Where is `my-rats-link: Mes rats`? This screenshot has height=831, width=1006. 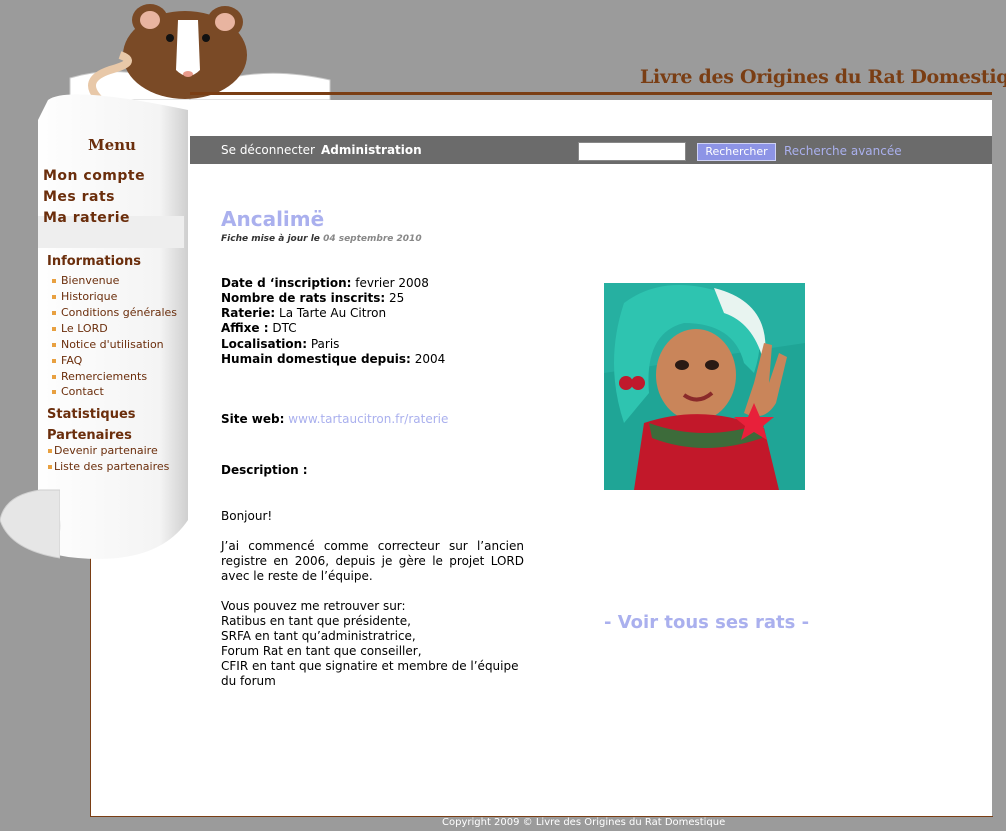 my-rats-link: Mes rats is located at coordinates (79, 197).